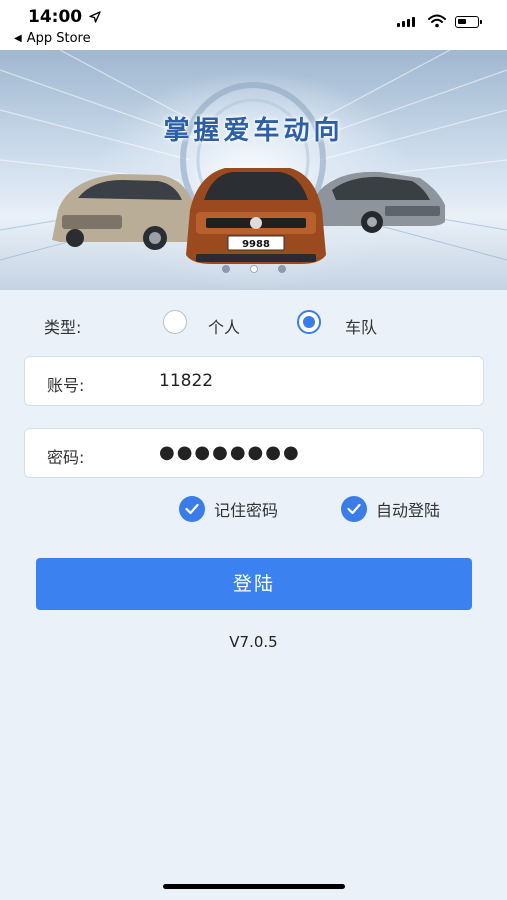  What do you see at coordinates (253, 25) in the screenshot?
I see `status-bar: 14:00 ◀ App Store` at bounding box center [253, 25].